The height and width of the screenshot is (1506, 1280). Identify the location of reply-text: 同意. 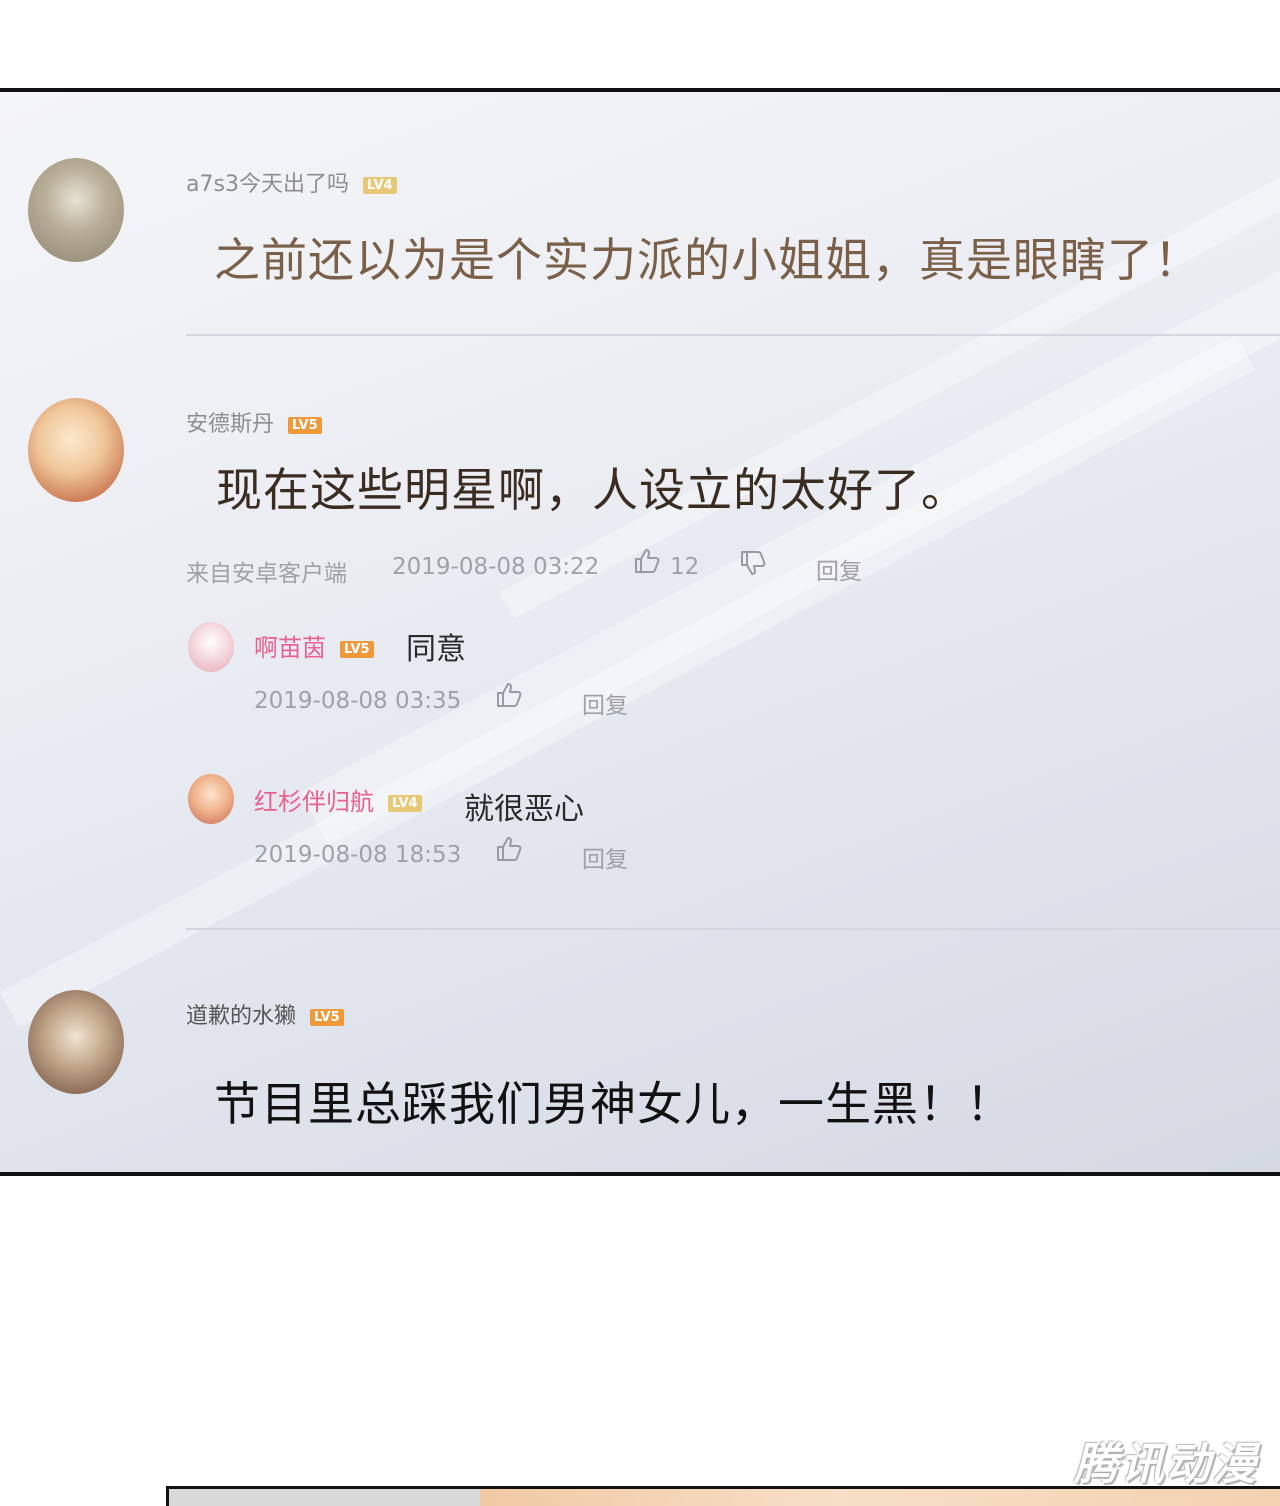
(436, 649).